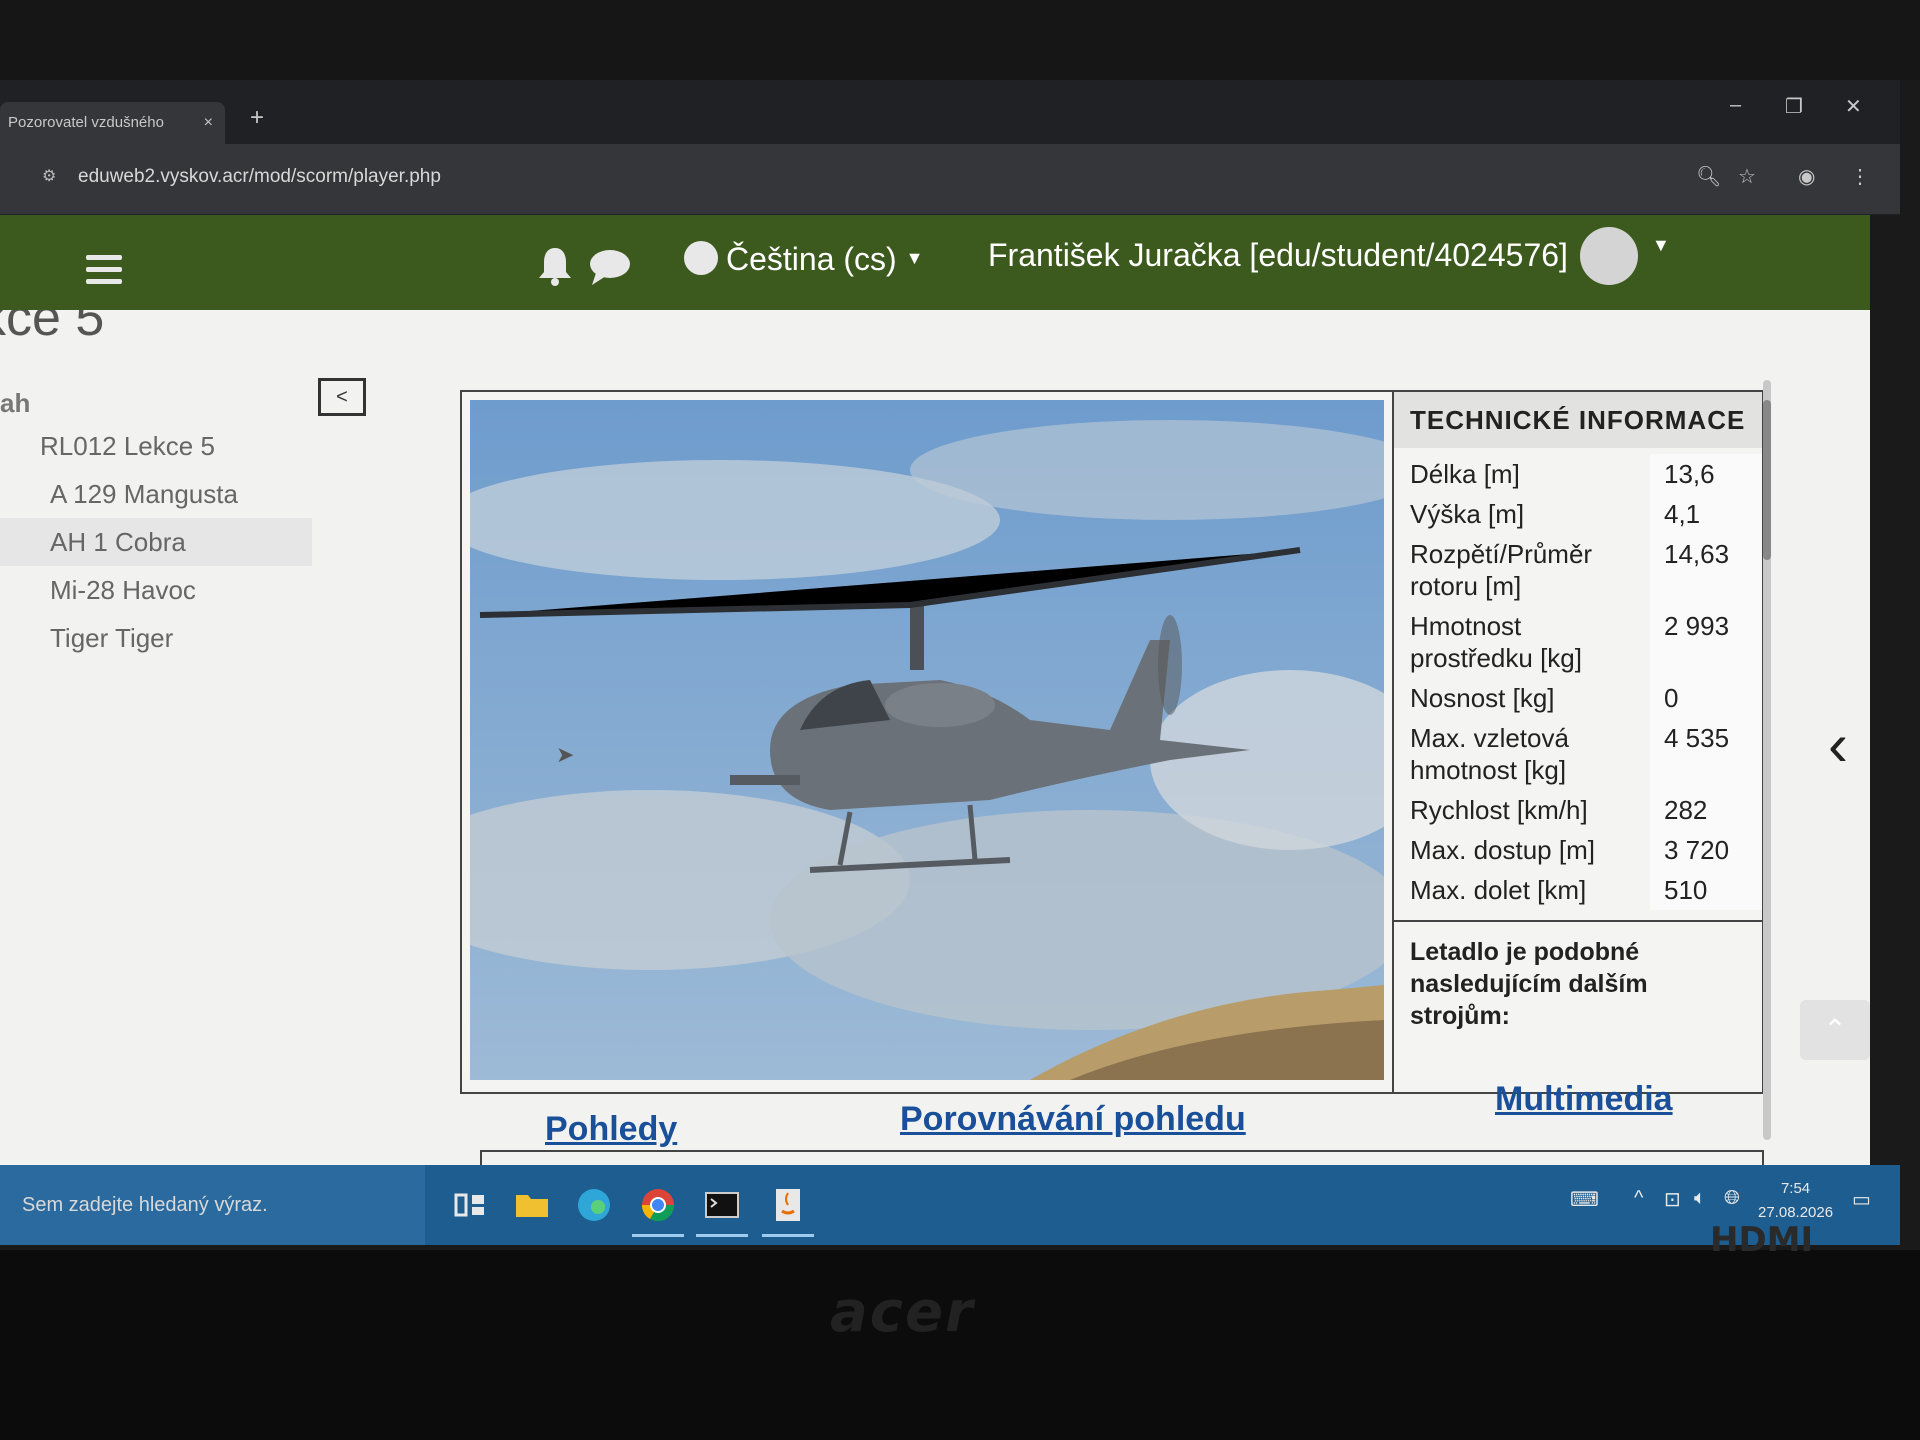 The image size is (1920, 1440). I want to click on toc-heading: ah, so click(15, 403).